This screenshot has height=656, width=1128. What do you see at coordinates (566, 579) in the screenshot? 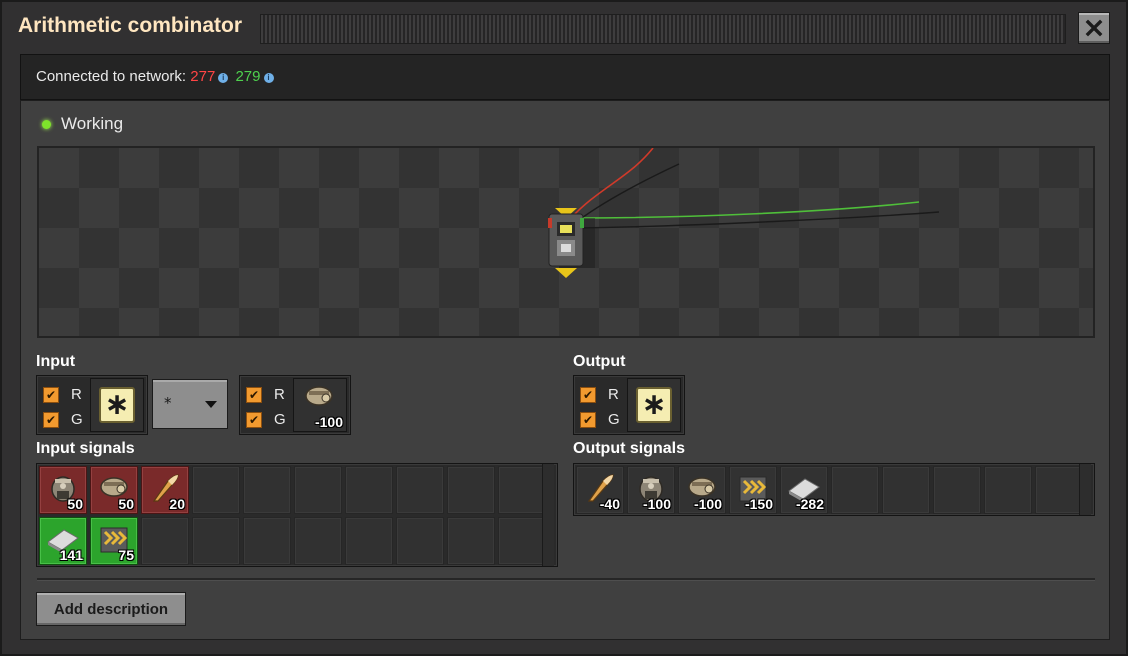
I see `separator` at bounding box center [566, 579].